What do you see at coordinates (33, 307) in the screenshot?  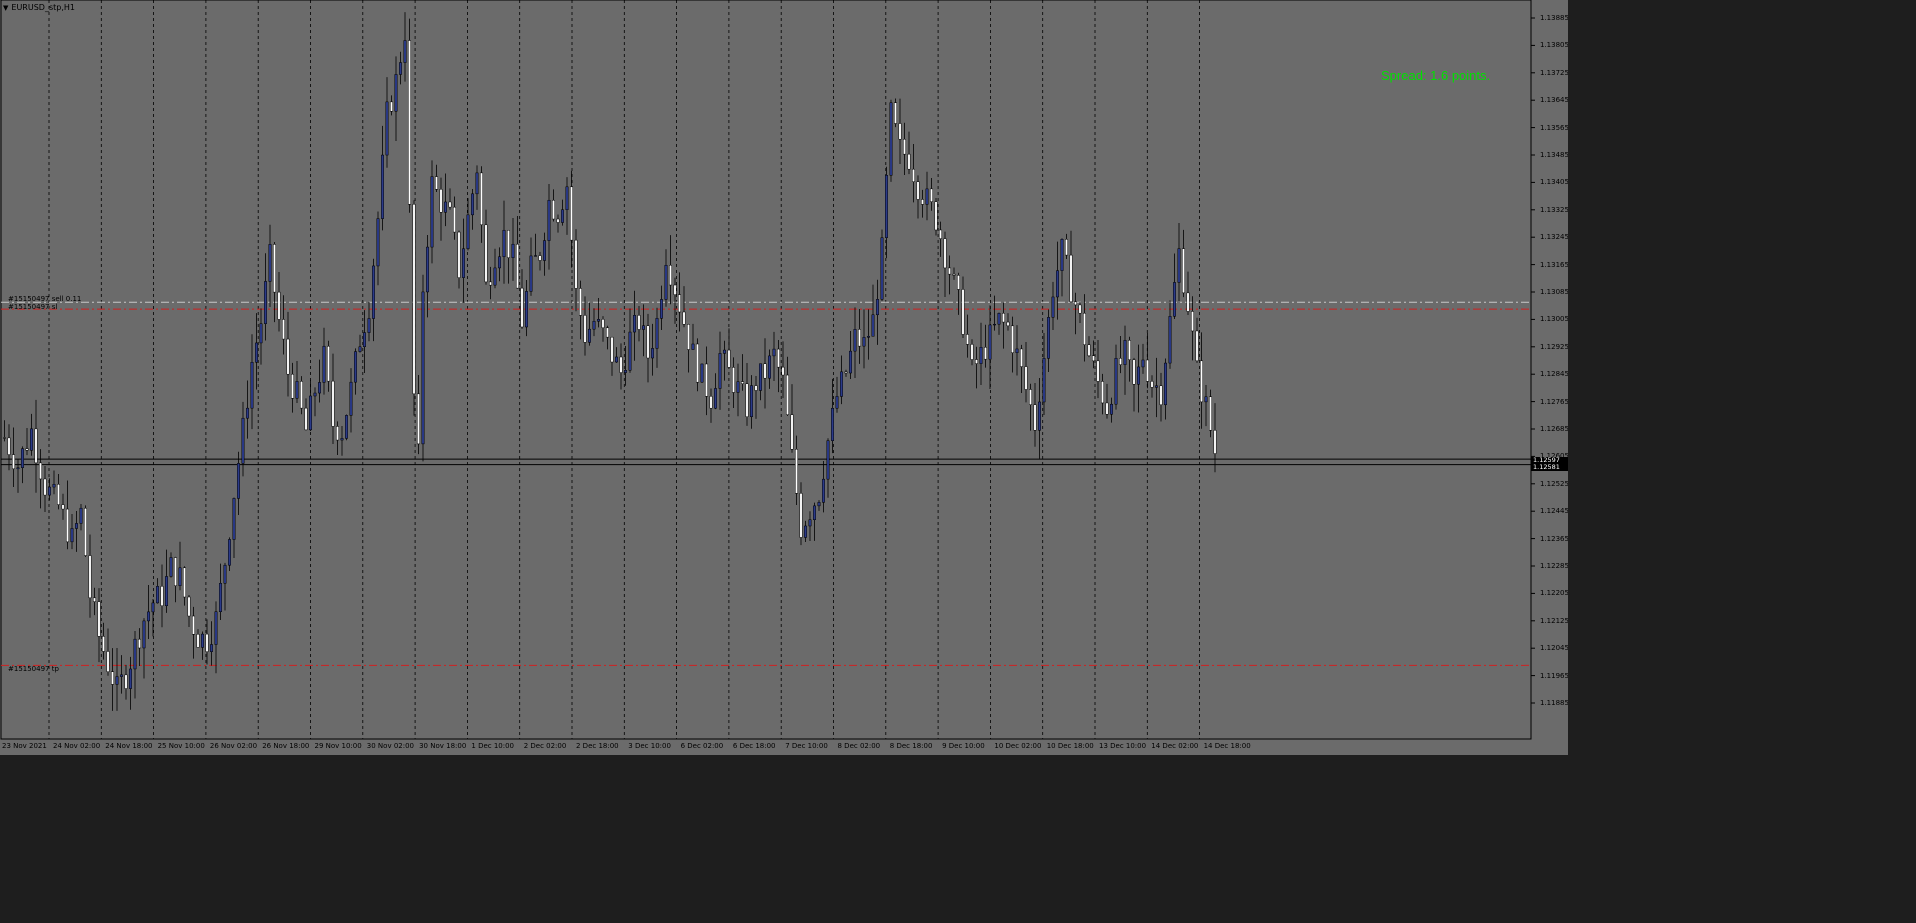 I see `order-sl-label: #15150497 sl` at bounding box center [33, 307].